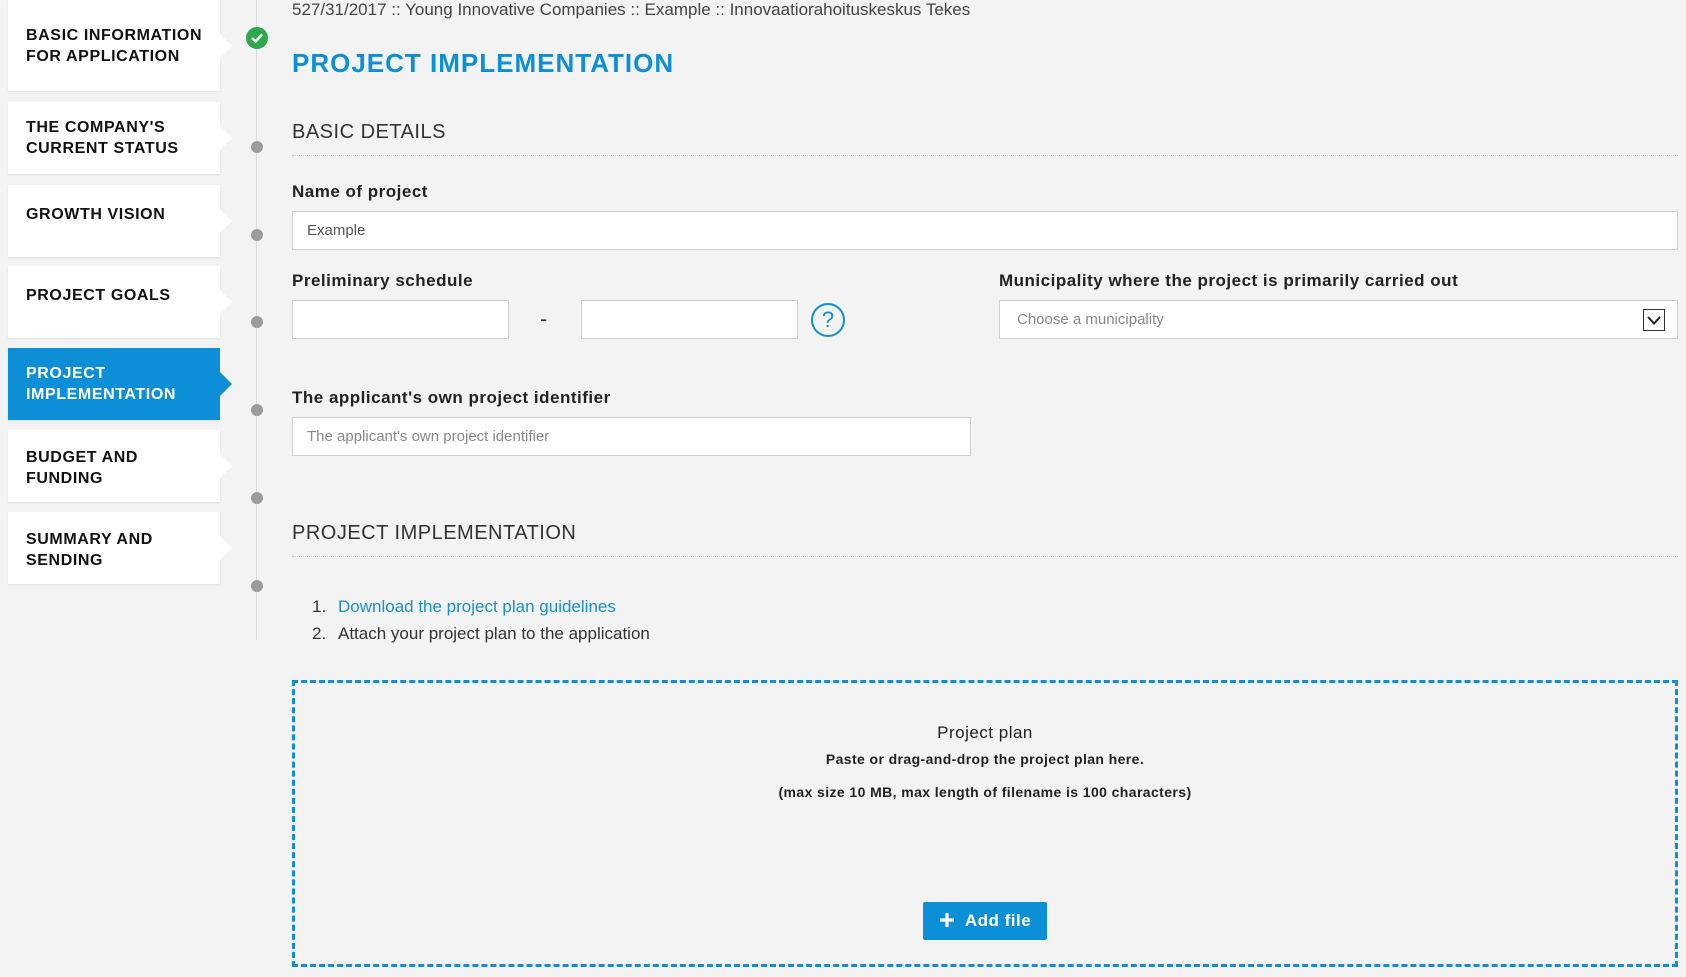  What do you see at coordinates (985, 230) in the screenshot?
I see `project-name-input: Example` at bounding box center [985, 230].